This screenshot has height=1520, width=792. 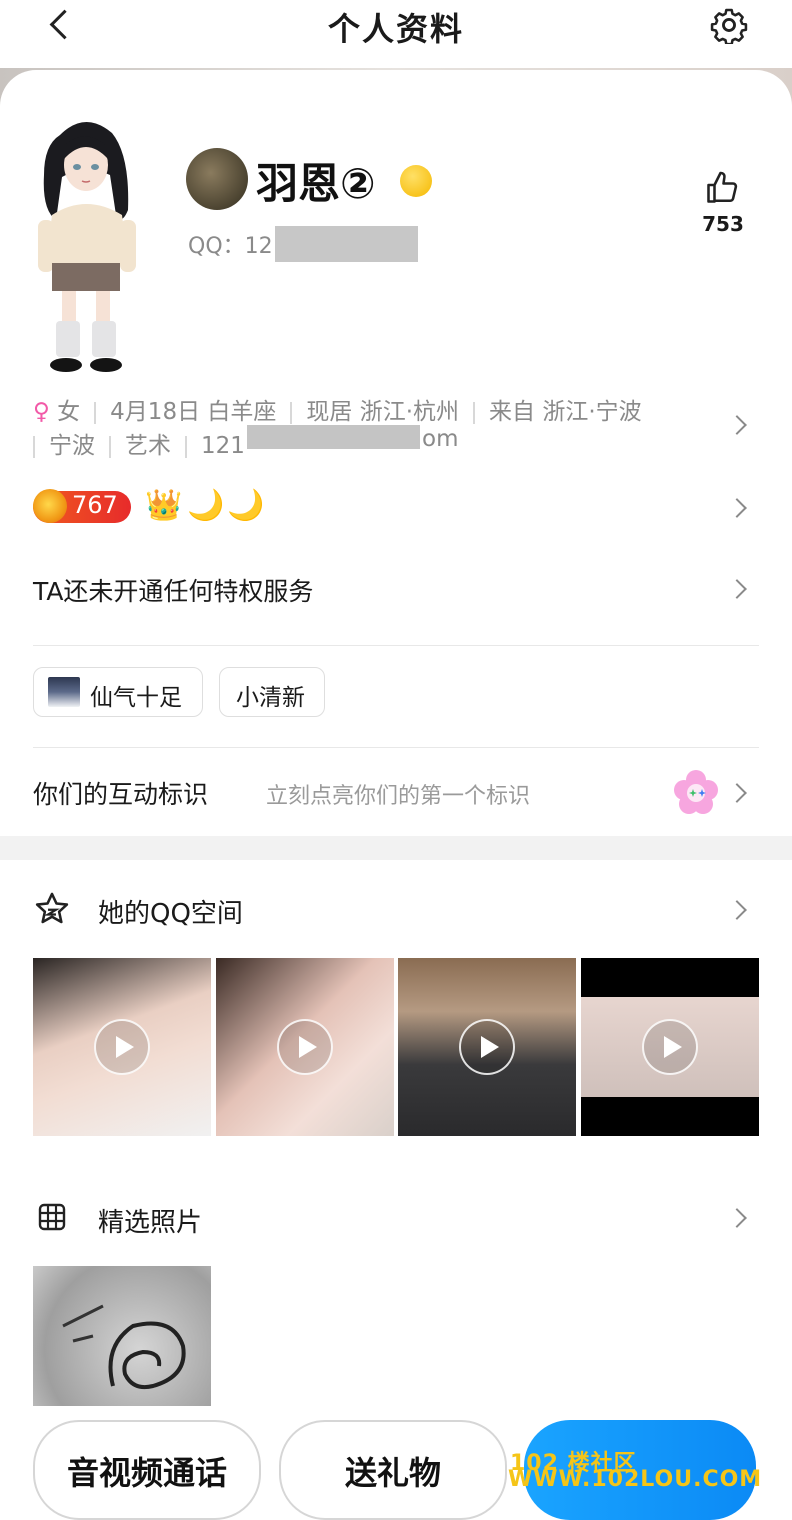 I want to click on female-icon: ♀, so click(x=41, y=412).